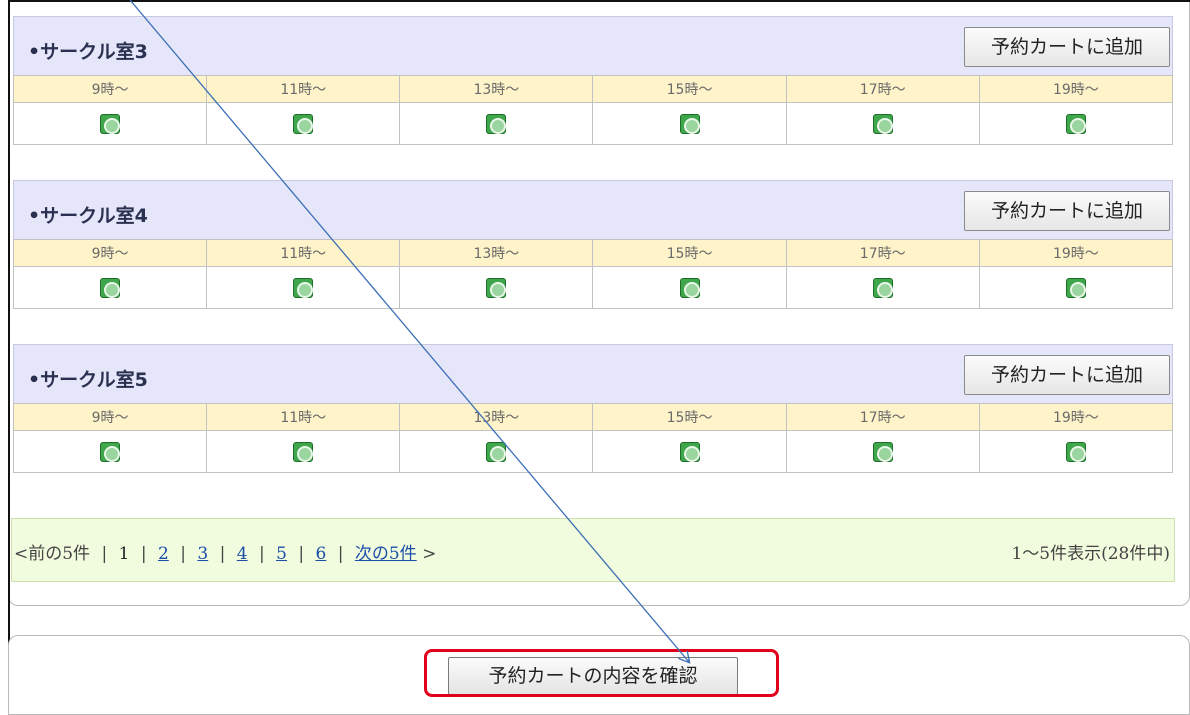  Describe the element at coordinates (88, 52) in the screenshot. I see `room-title: •サークル室3` at that location.